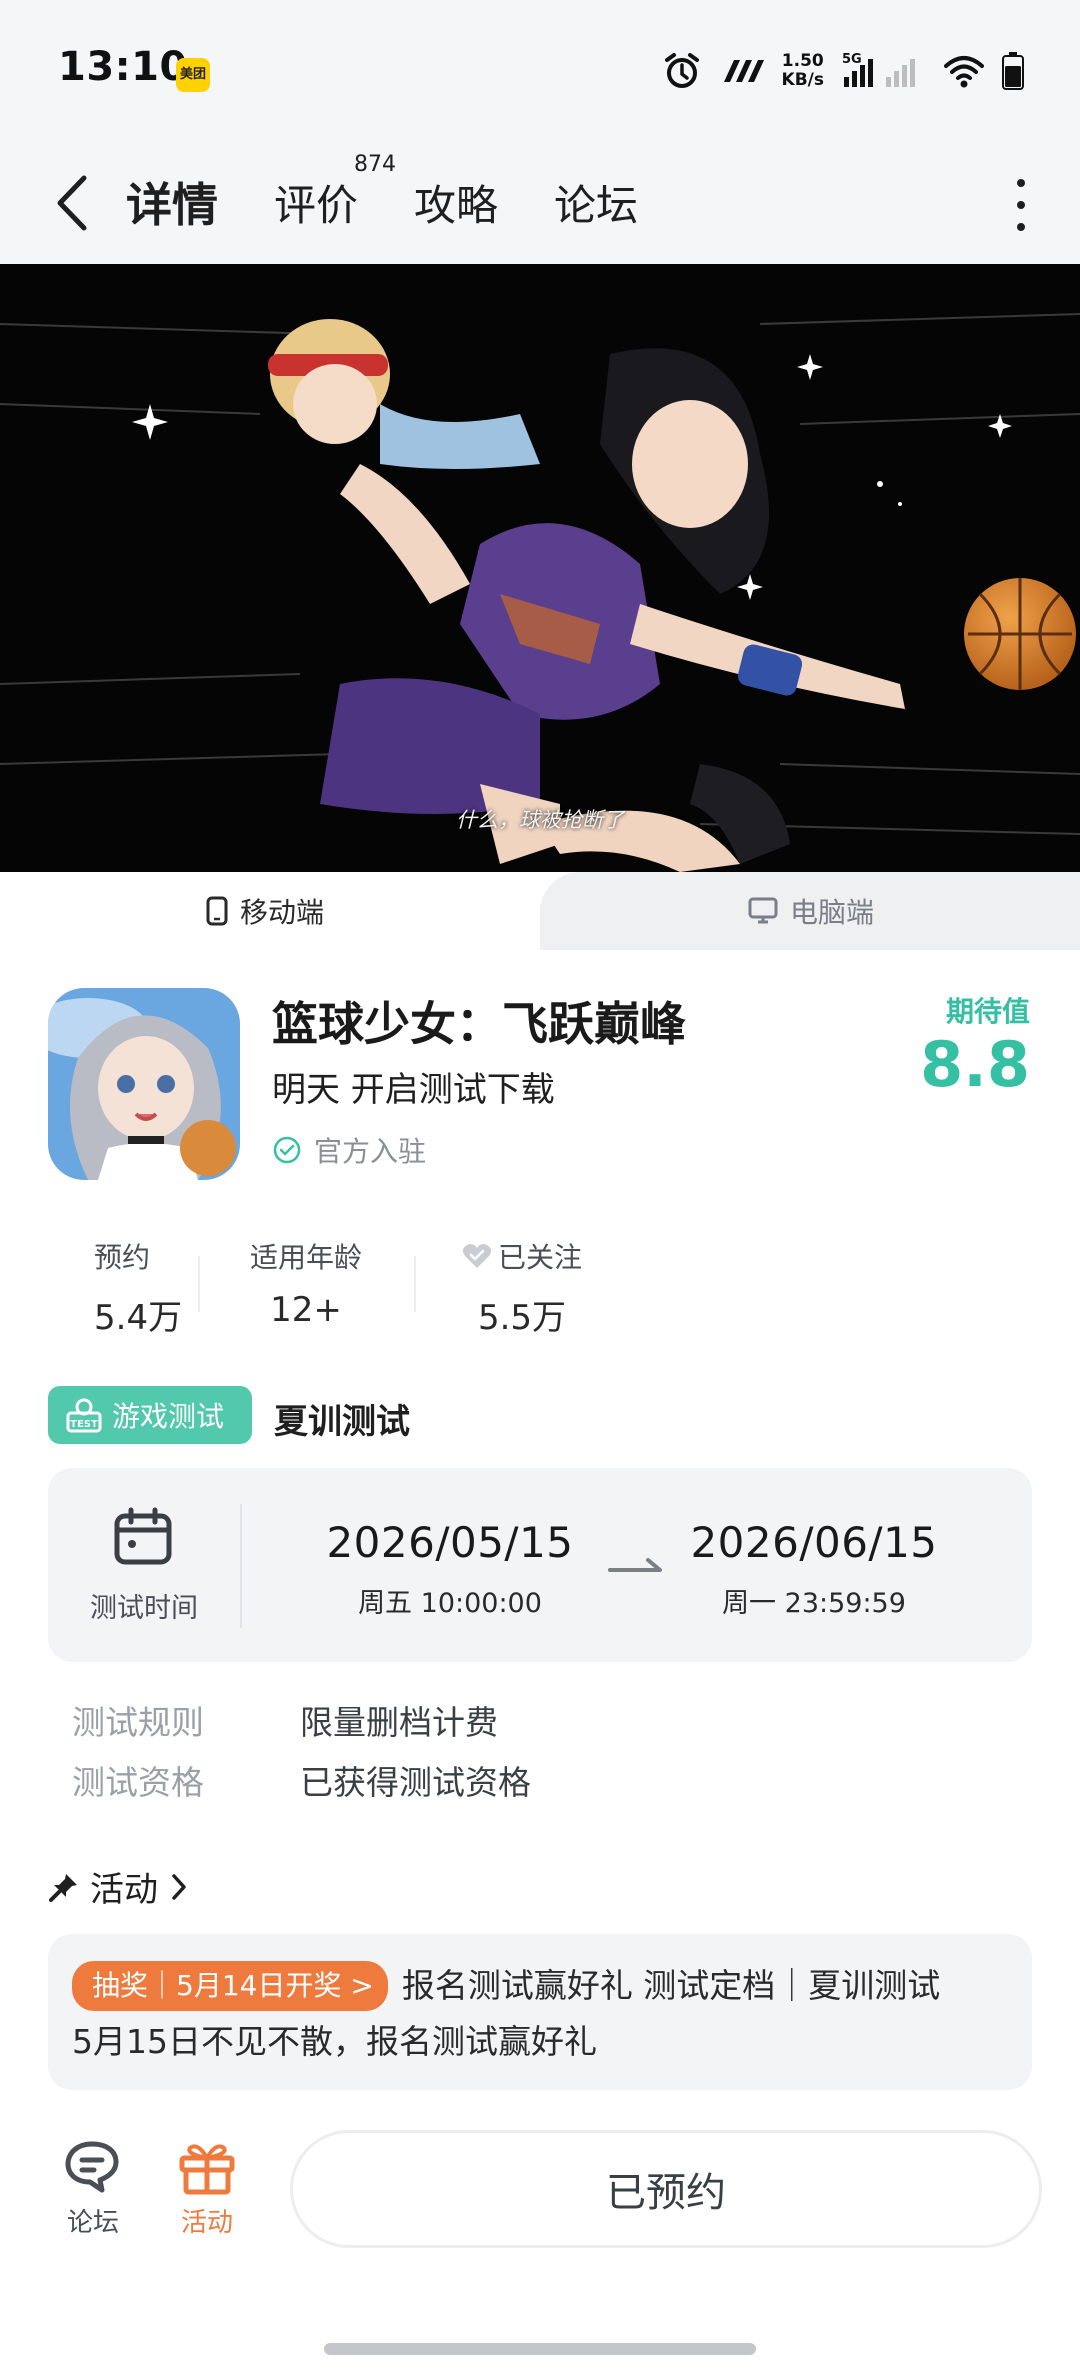  I want to click on nav-tabs: 详情 评价 874 攻略 论坛, so click(408, 198).